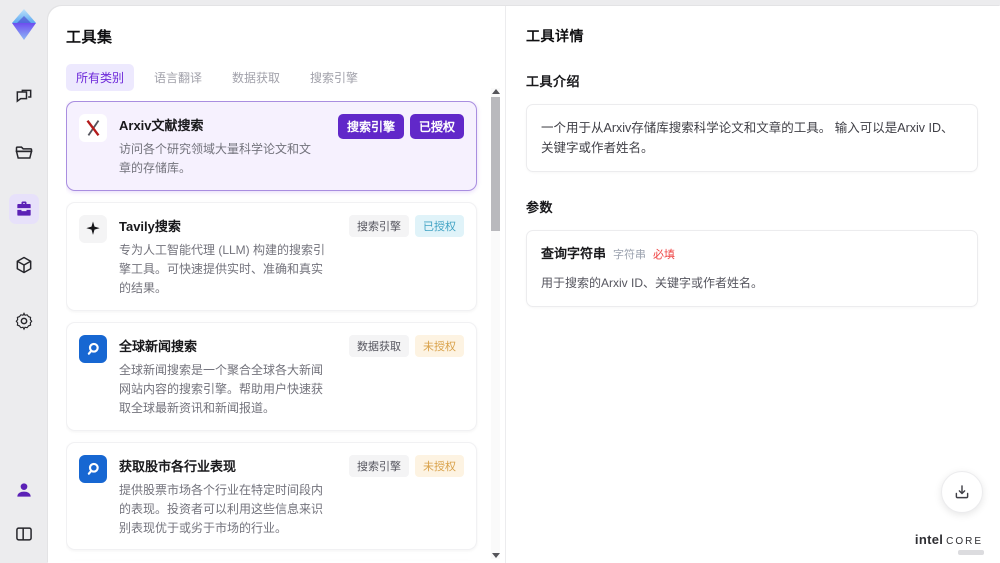 The height and width of the screenshot is (563, 1000). Describe the element at coordinates (752, 268) in the screenshot. I see `param-box: 查询字符串 字符串 必填 用于搜索的Arxiv ID、关键字或作者姓名。` at that location.